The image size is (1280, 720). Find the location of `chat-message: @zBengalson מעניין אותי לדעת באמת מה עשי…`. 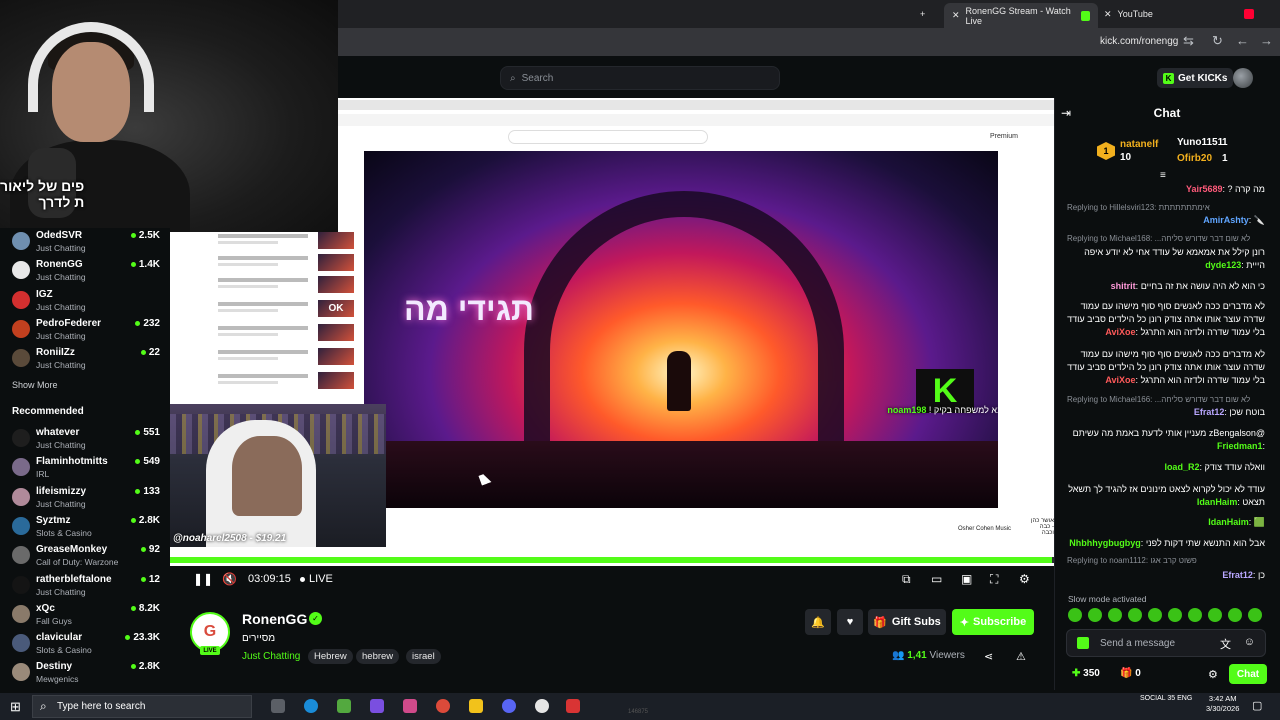

chat-message: @zBengalson מעניין אותי לדעת באמת מה עשי… is located at coordinates (1166, 440).